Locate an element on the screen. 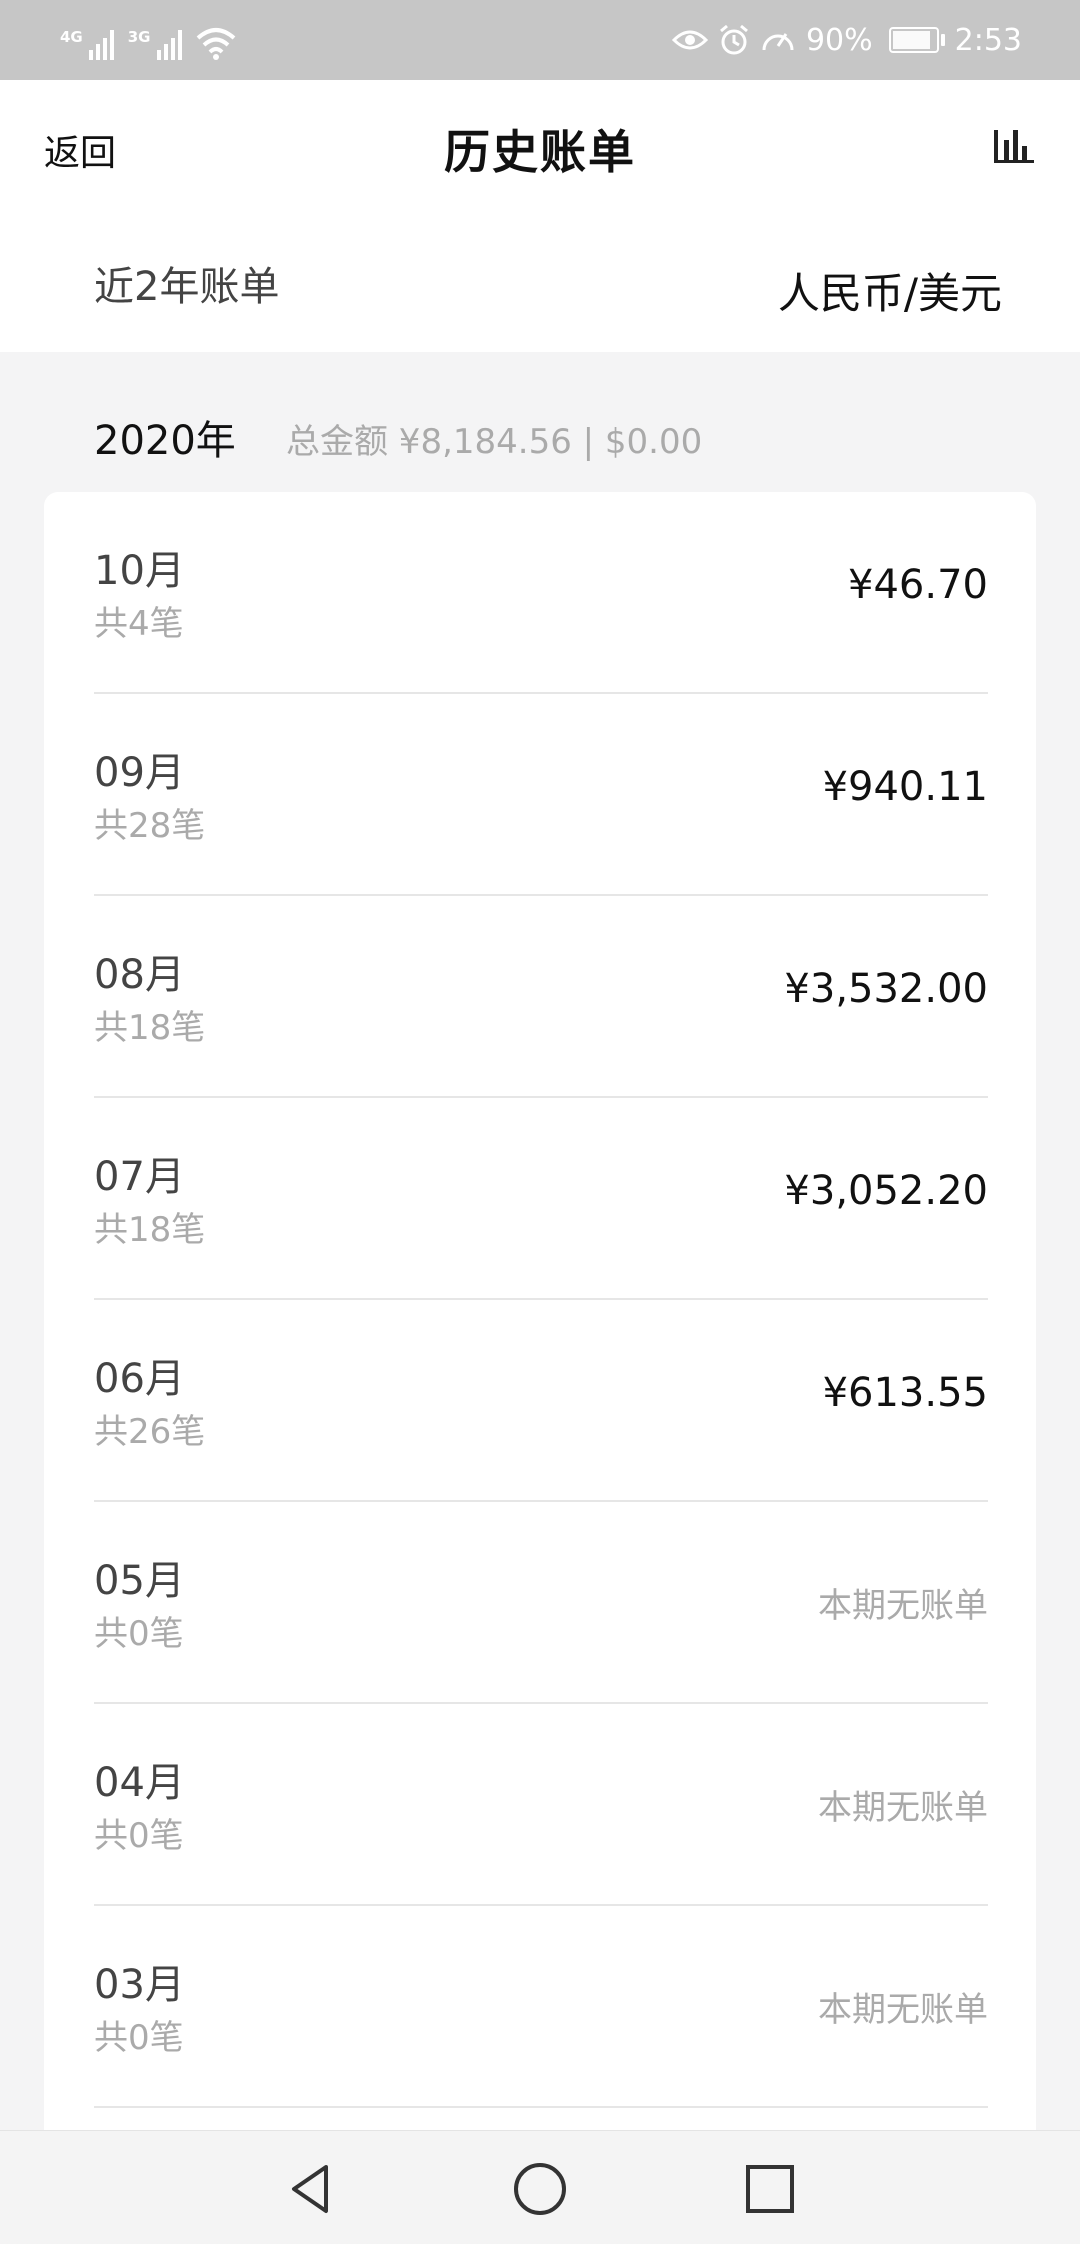 The width and height of the screenshot is (1080, 2244). month-row: 06月 共26笔 ¥613.55 is located at coordinates (541, 1401).